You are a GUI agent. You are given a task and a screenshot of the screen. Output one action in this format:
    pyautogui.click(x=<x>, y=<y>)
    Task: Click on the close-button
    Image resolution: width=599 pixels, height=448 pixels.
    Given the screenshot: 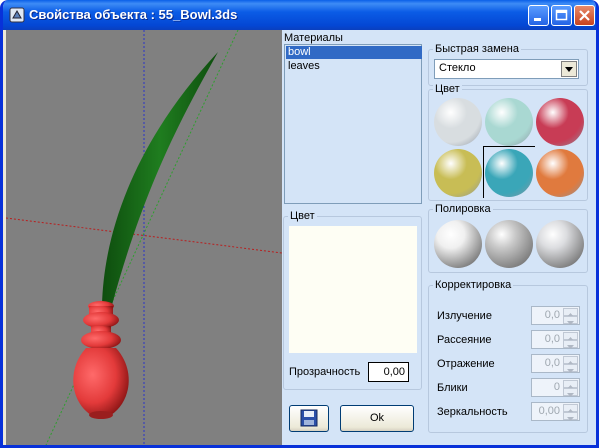 What is the action you would take?
    pyautogui.click(x=584, y=15)
    